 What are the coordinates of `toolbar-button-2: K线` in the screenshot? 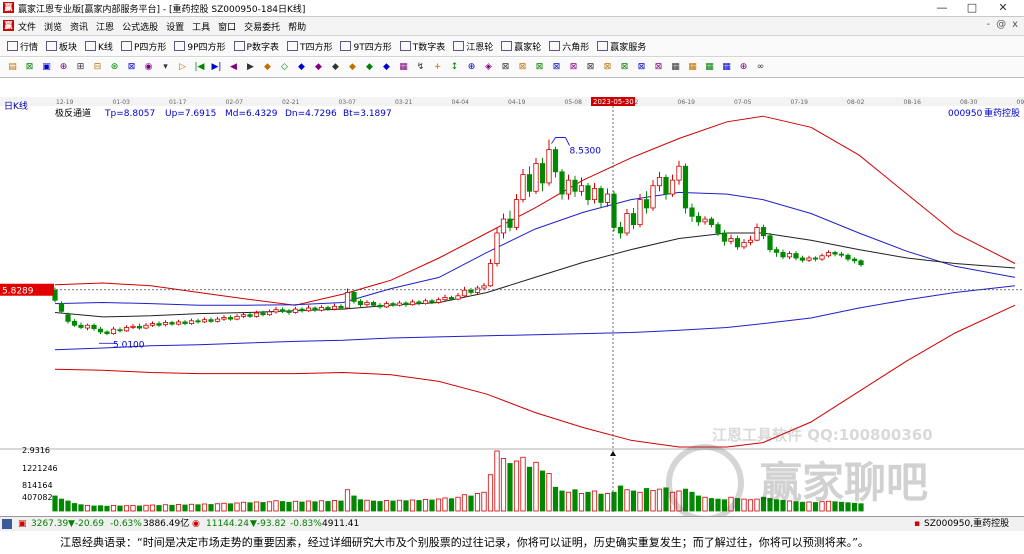 It's located at (99, 46).